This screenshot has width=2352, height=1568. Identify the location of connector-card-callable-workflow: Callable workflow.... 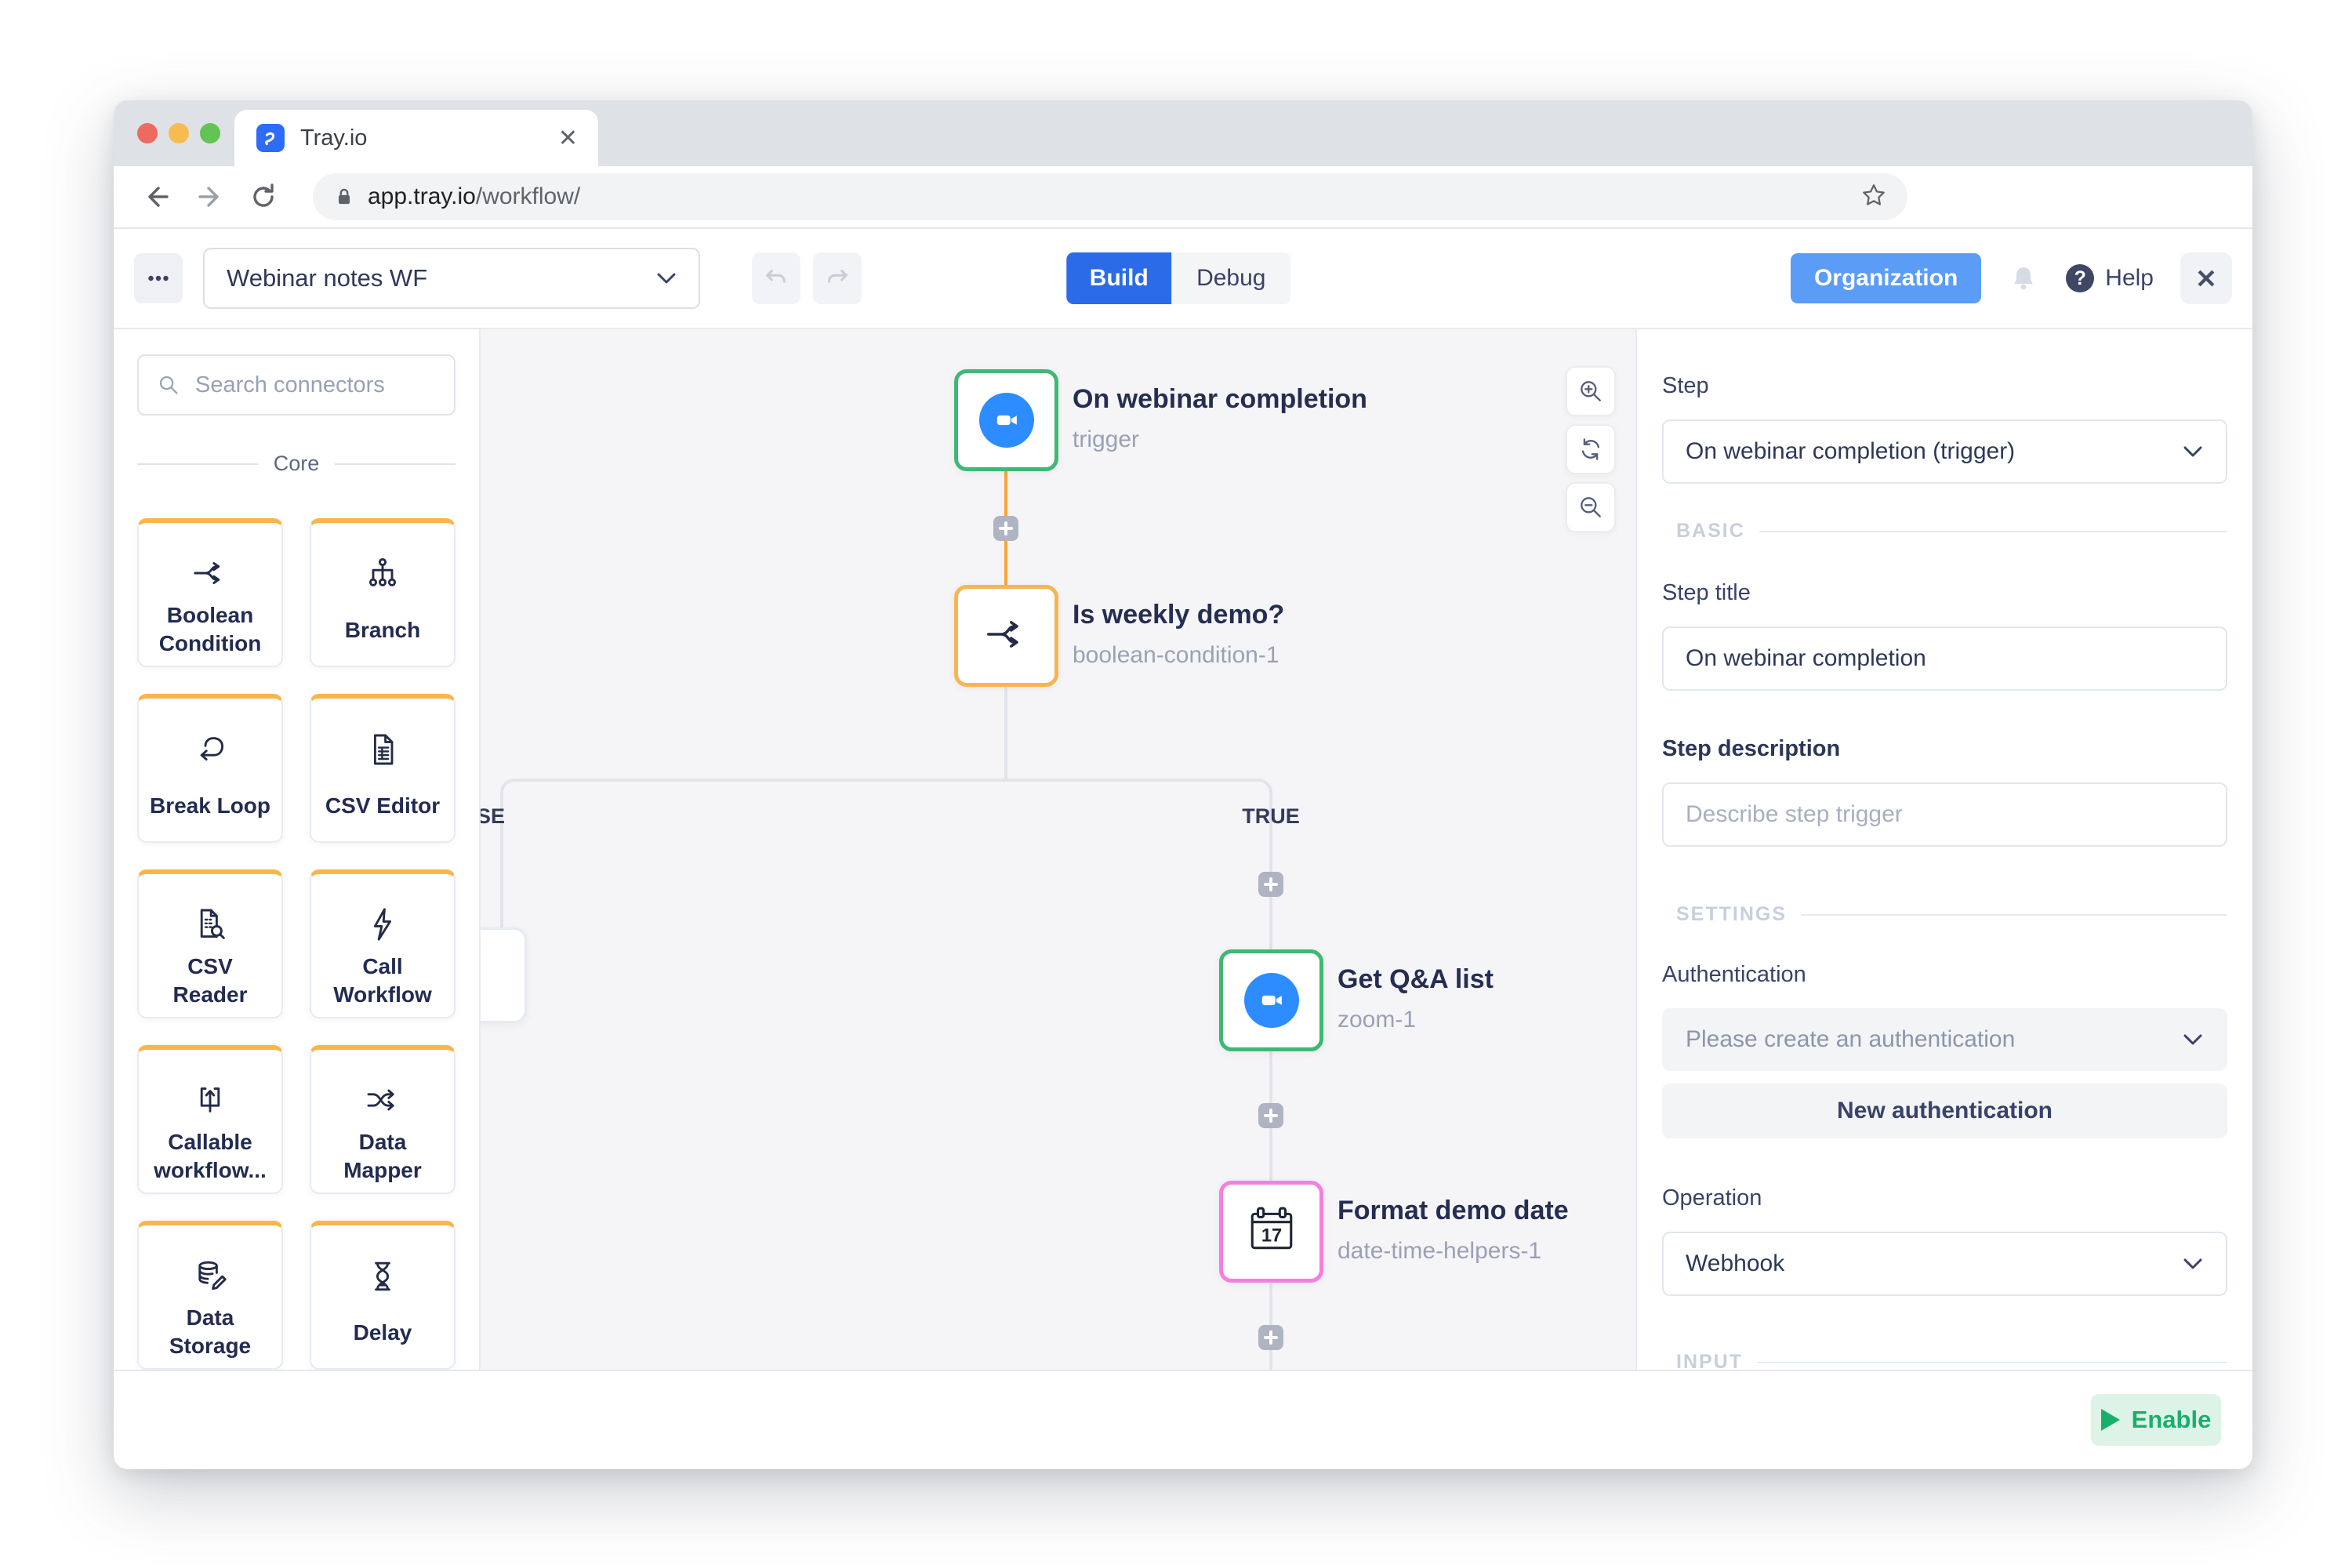
(210, 1119).